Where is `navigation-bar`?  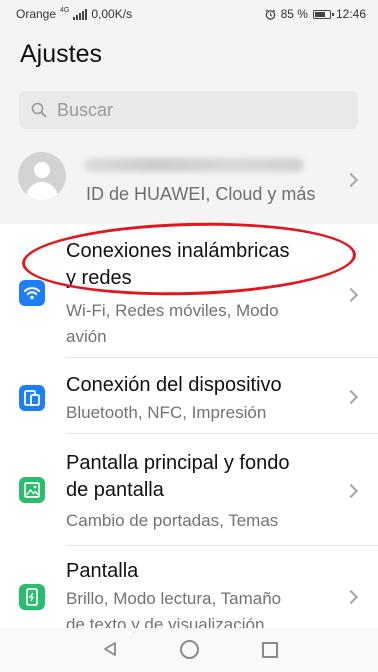 navigation-bar is located at coordinates (189, 650).